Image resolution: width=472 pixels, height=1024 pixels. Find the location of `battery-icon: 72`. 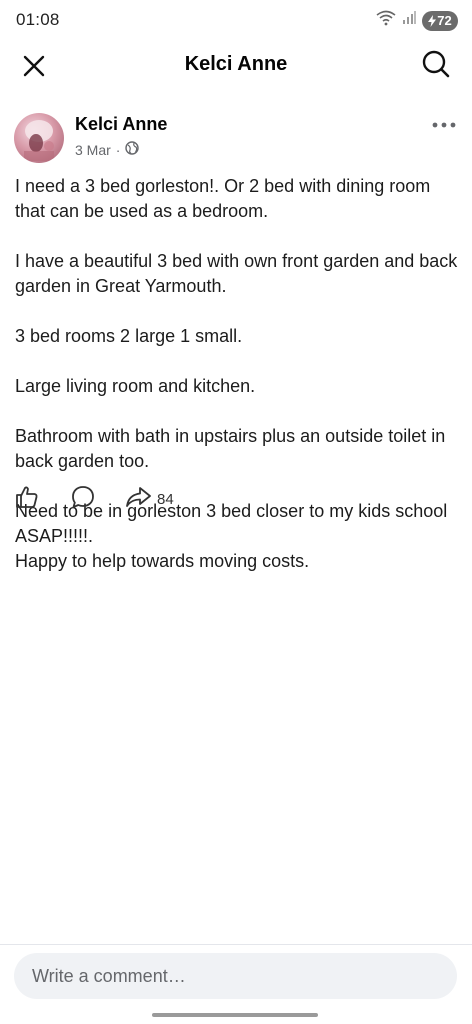

battery-icon: 72 is located at coordinates (440, 20).